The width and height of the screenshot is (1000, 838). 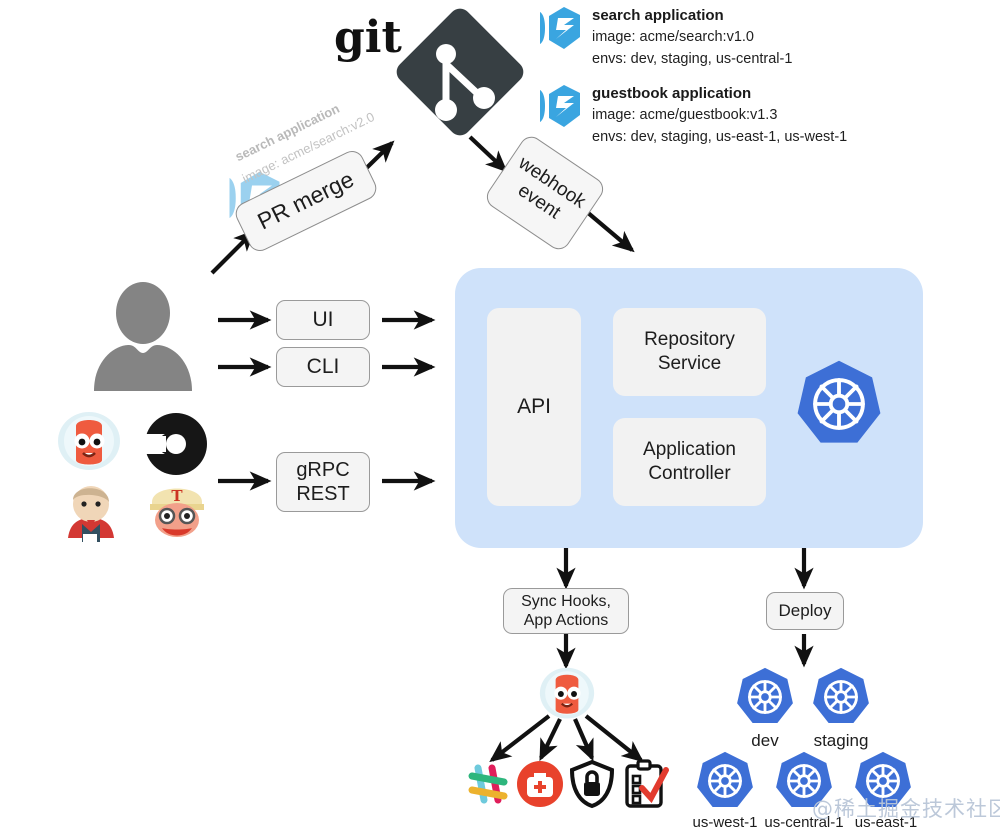 I want to click on ci-tools-group: T, so click(x=136, y=476).